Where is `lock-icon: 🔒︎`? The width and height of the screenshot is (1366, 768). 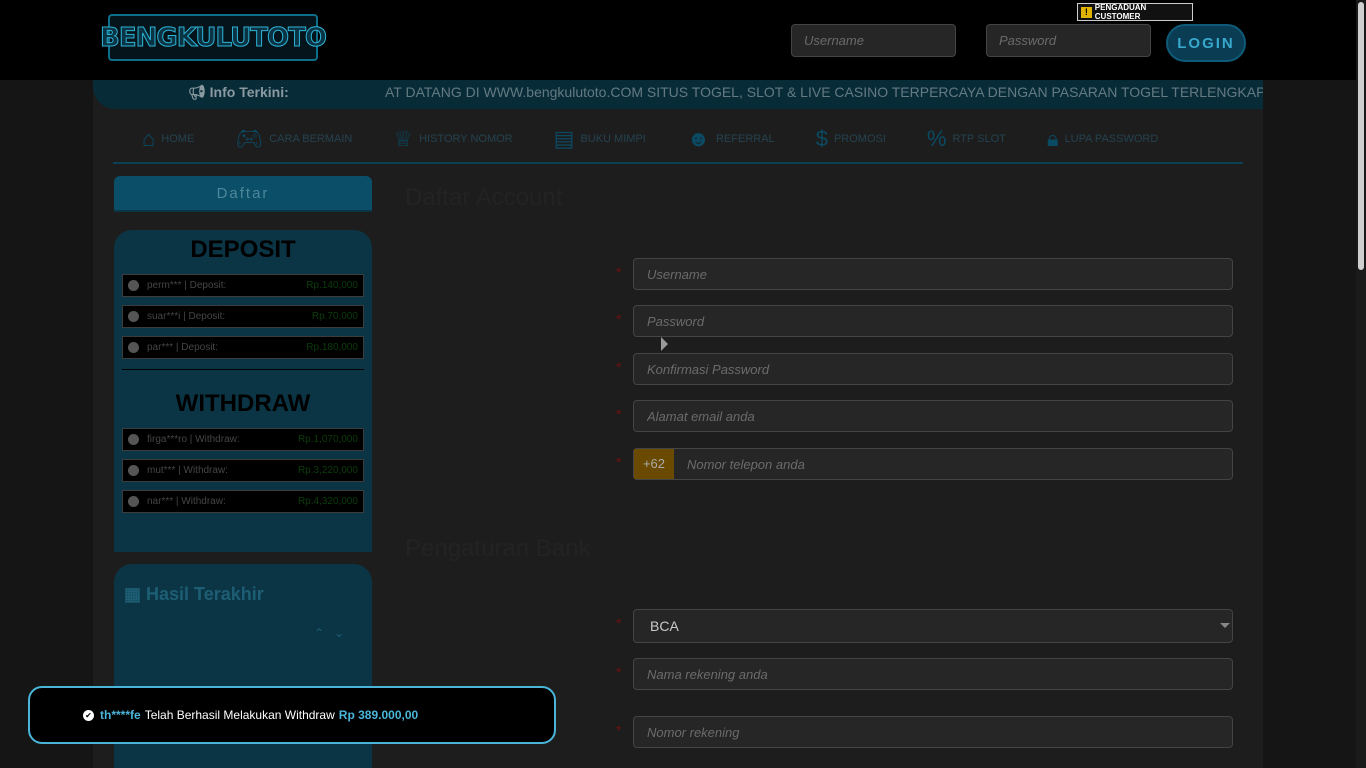 lock-icon: 🔒︎ is located at coordinates (1052, 138).